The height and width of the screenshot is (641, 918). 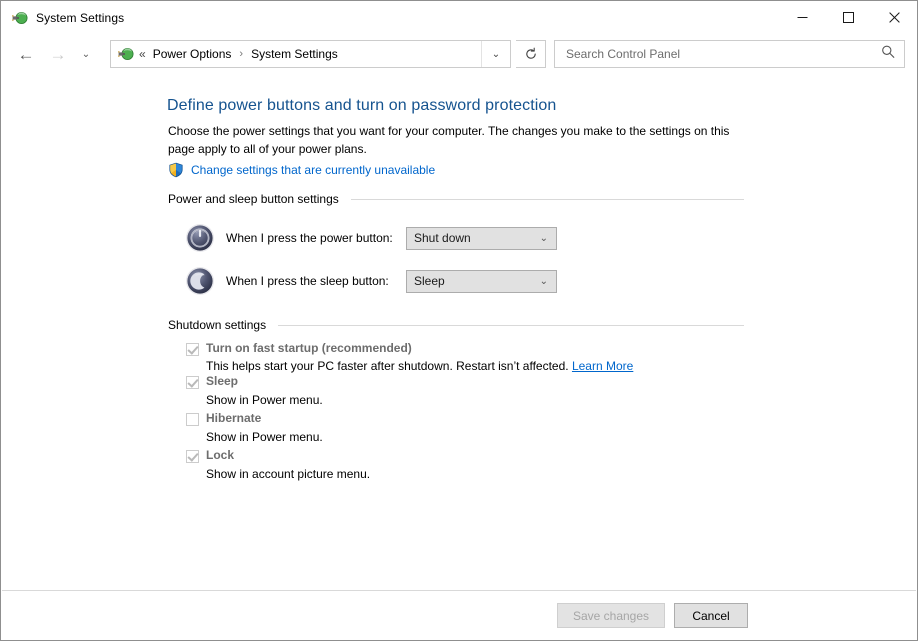 I want to click on lock-checkbox, so click(x=192, y=456).